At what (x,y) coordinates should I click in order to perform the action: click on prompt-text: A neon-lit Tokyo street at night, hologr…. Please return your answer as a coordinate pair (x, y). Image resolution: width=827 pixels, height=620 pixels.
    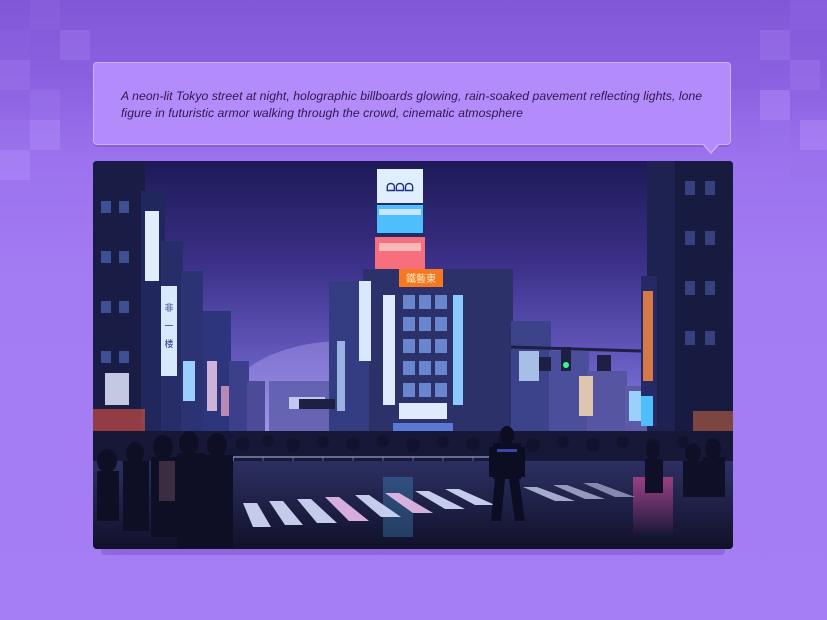
    Looking at the image, I should click on (412, 104).